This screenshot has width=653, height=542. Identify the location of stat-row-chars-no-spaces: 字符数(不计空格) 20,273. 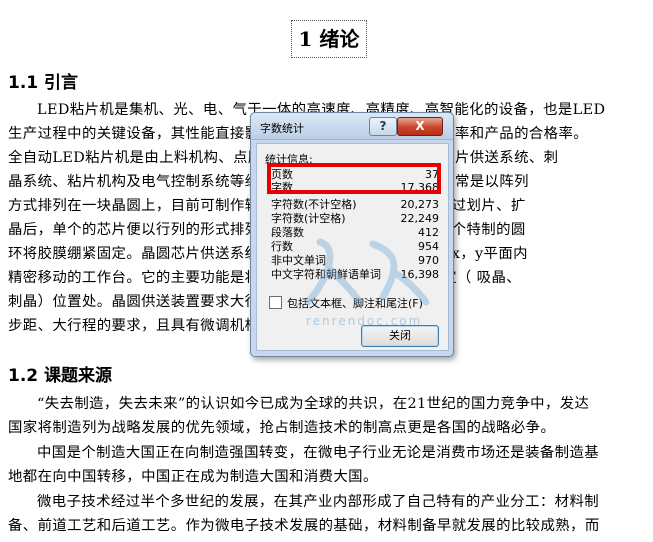
(355, 205).